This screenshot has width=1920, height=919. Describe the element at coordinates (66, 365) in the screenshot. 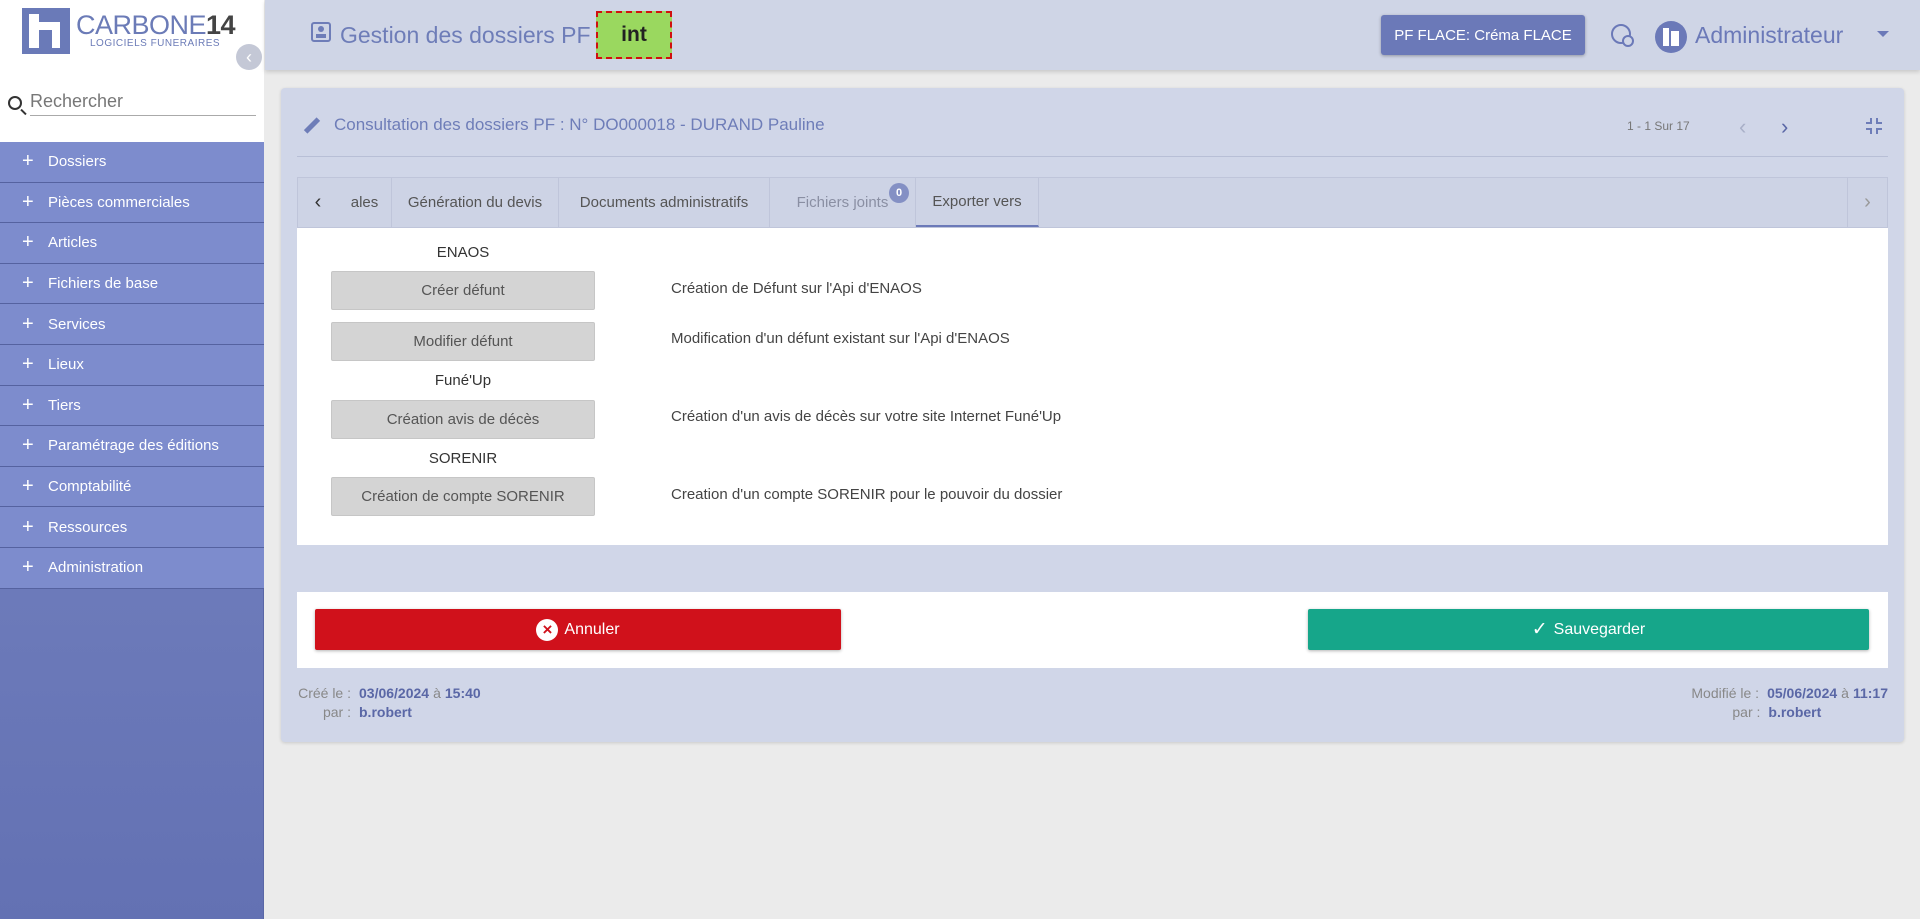

I see `sidebar-item-label: Lieux` at that location.